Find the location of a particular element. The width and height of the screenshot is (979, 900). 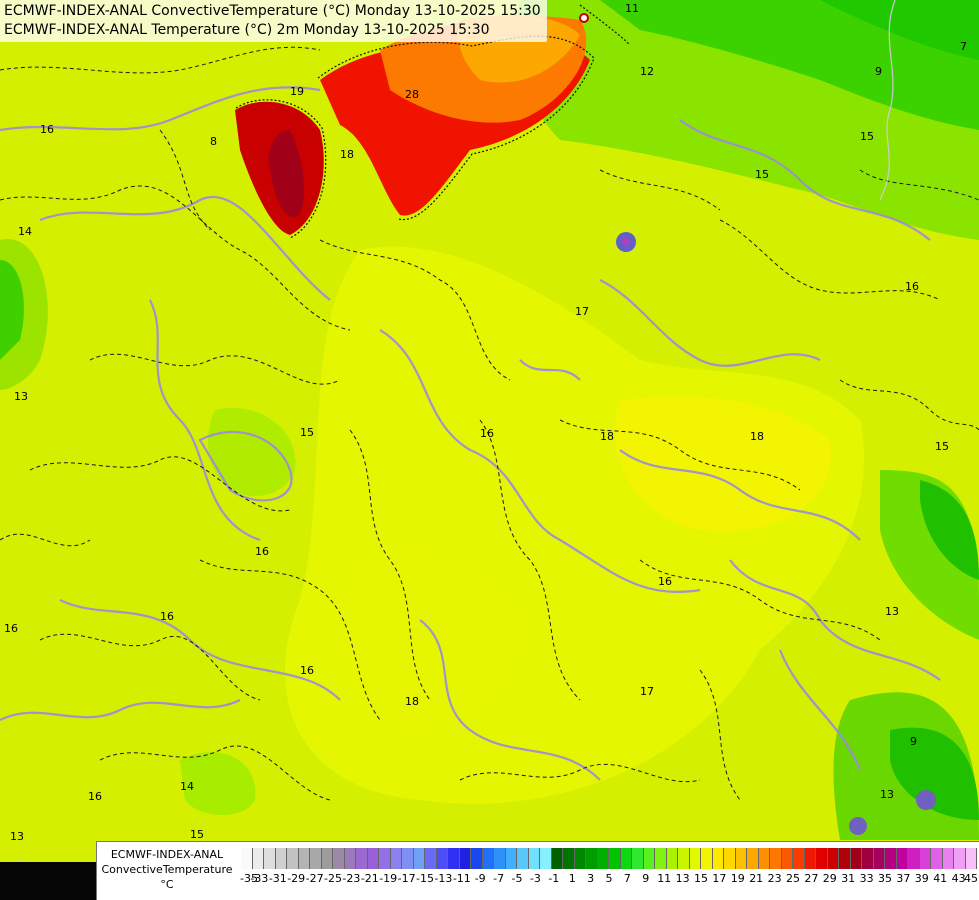

legend-tick-label: -13 is located at coordinates (443, 878).